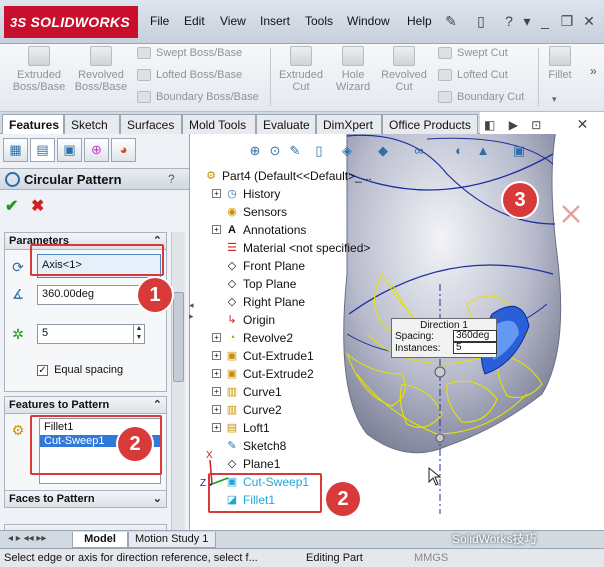  Describe the element at coordinates (431, 558) in the screenshot. I see `status-units: MMGS` at that location.